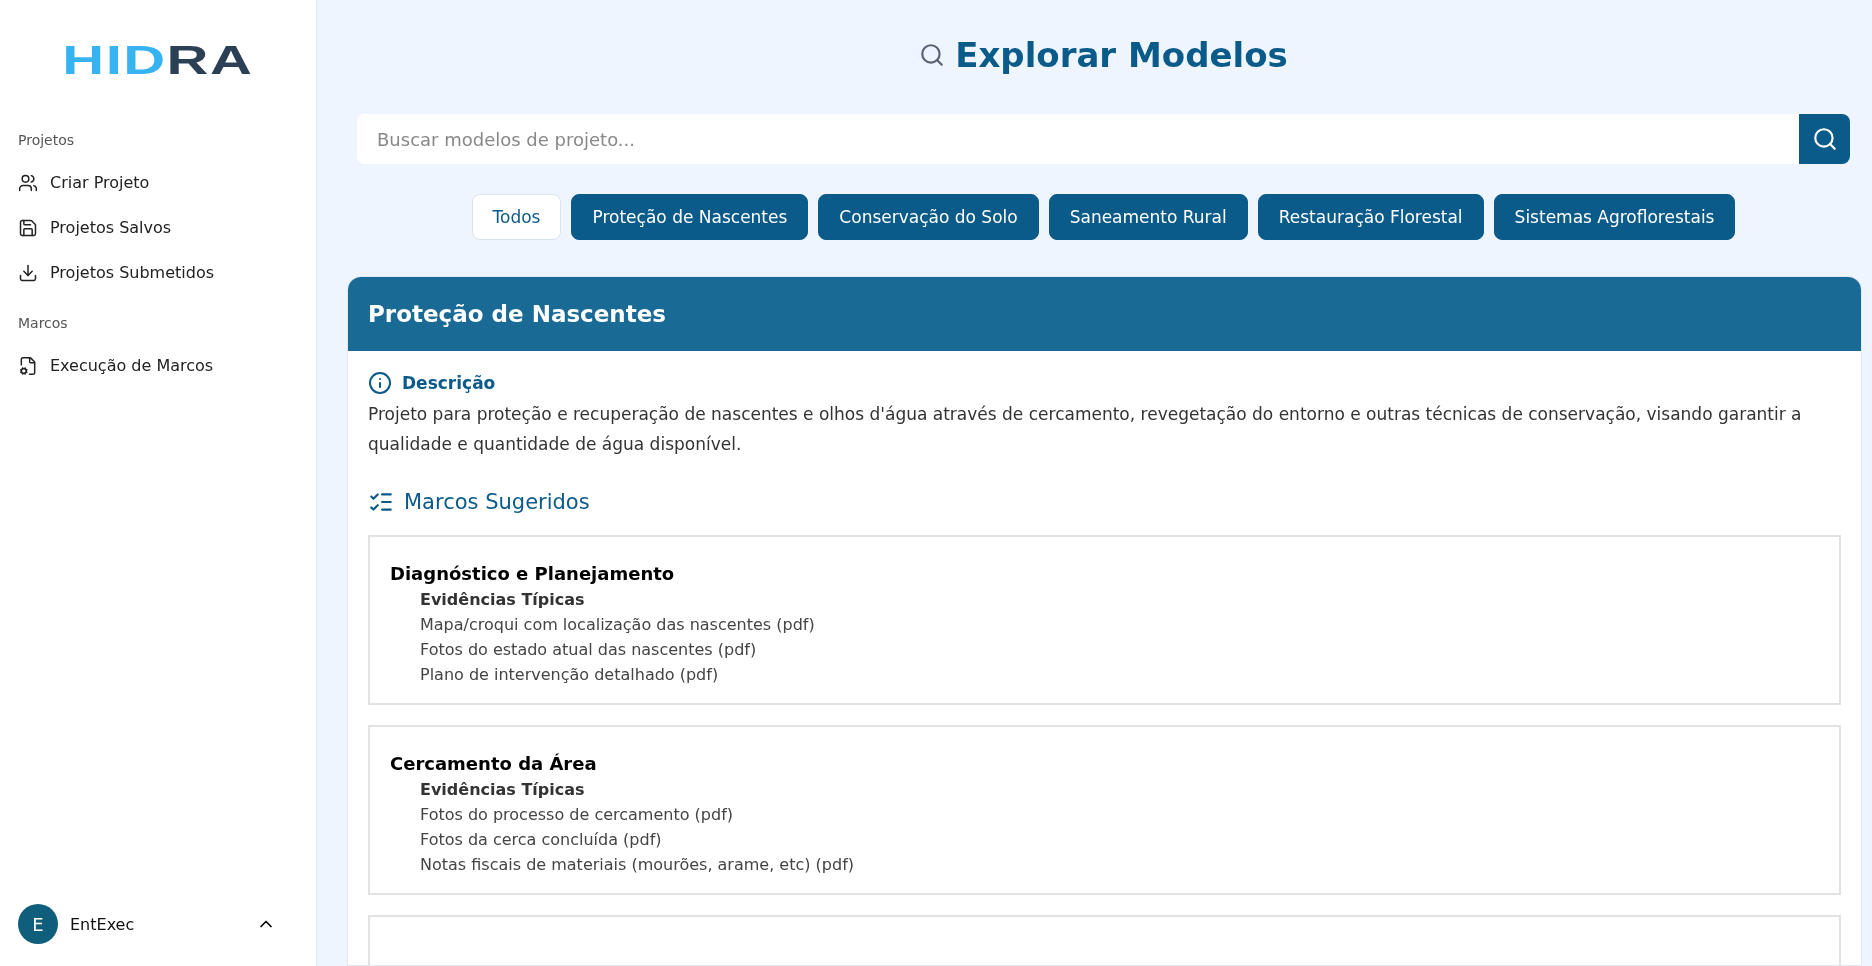  I want to click on avatar: E, so click(38, 924).